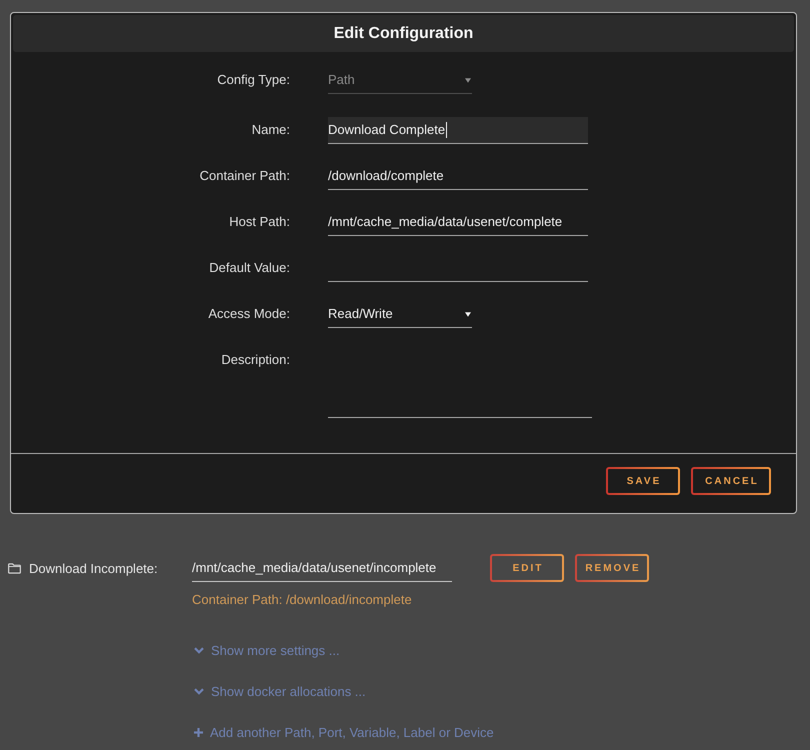 The height and width of the screenshot is (750, 810). What do you see at coordinates (245, 176) in the screenshot?
I see `field-label: Container Path:` at bounding box center [245, 176].